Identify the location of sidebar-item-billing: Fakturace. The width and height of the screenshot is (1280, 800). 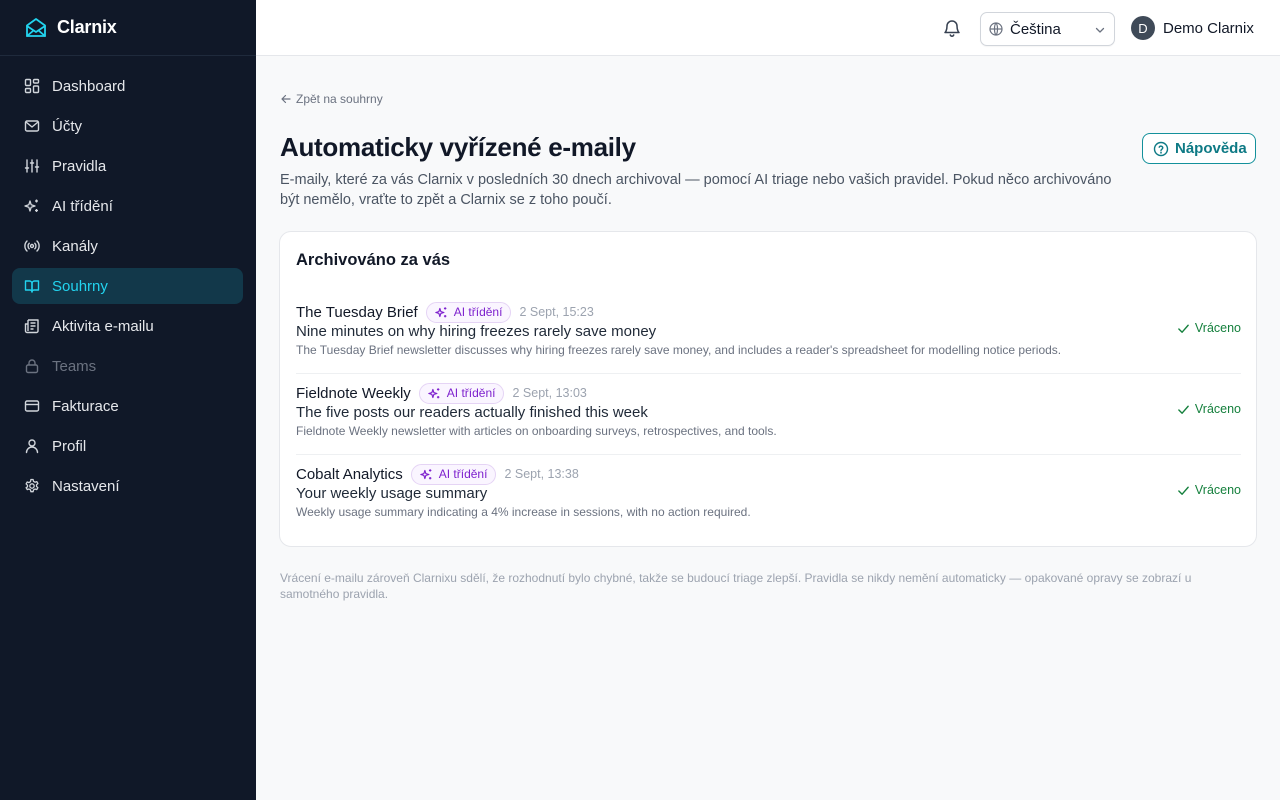
(127, 406).